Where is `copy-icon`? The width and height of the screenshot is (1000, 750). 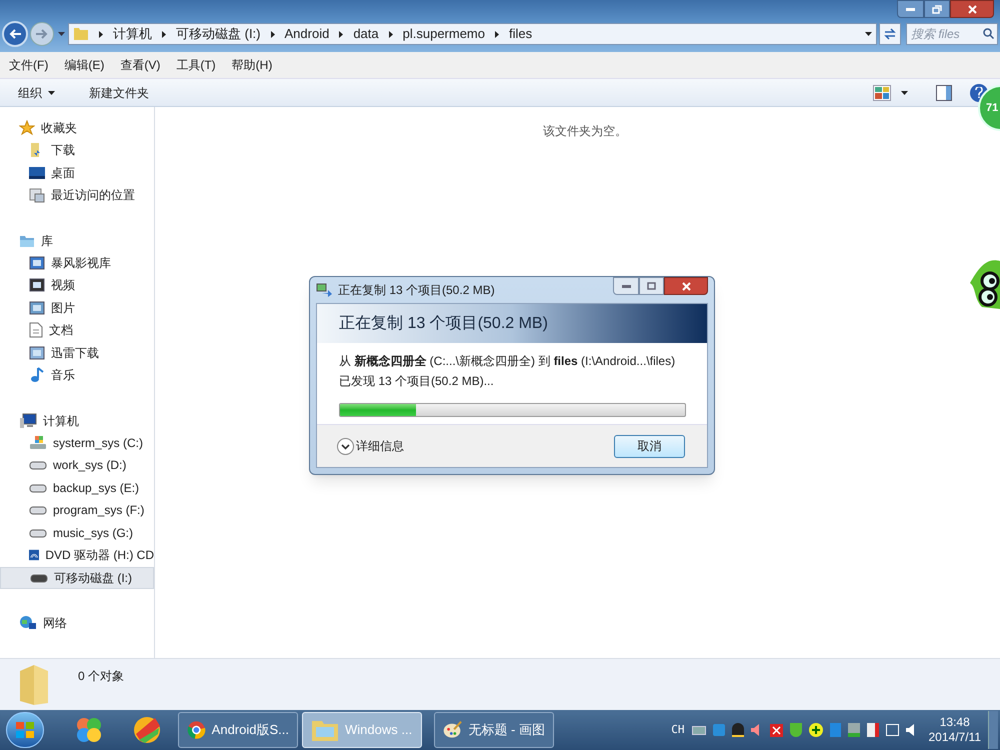 copy-icon is located at coordinates (324, 290).